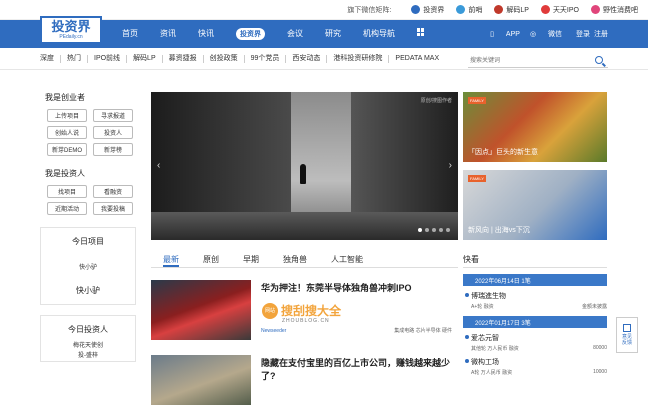  I want to click on article-title: 华为押注！东莞半导体独角兽冲刺IPO, so click(356, 288).